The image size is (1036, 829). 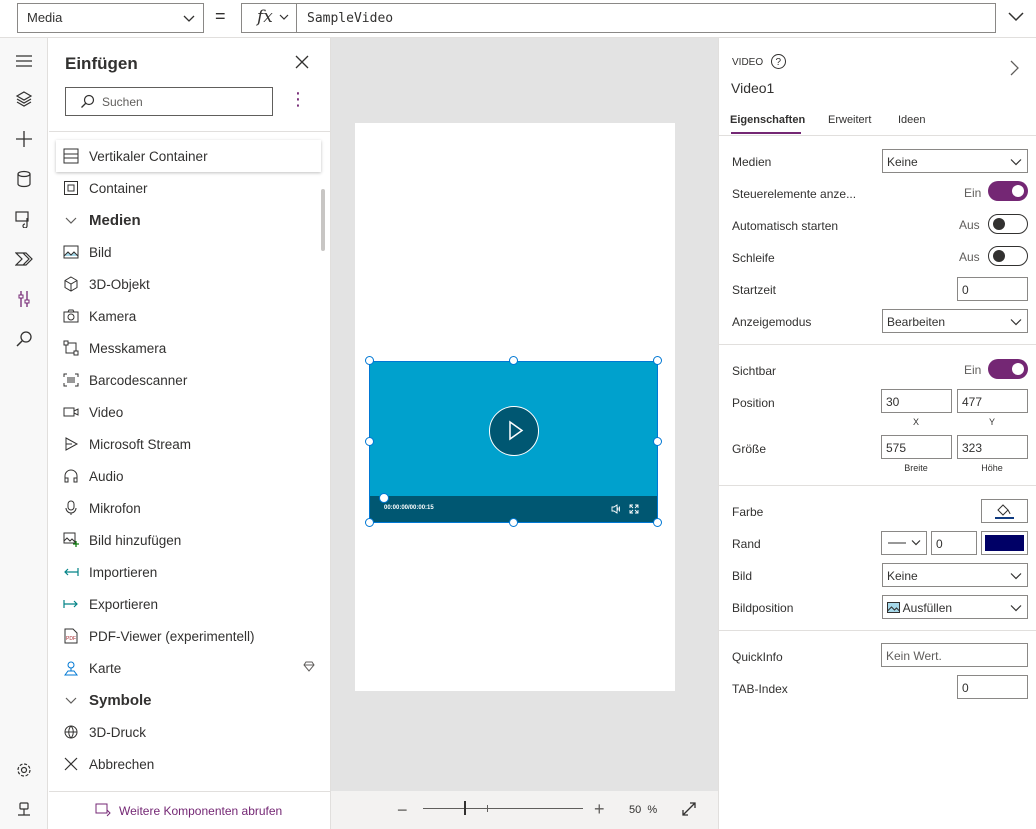 I want to click on tools-icon, so click(x=24, y=299).